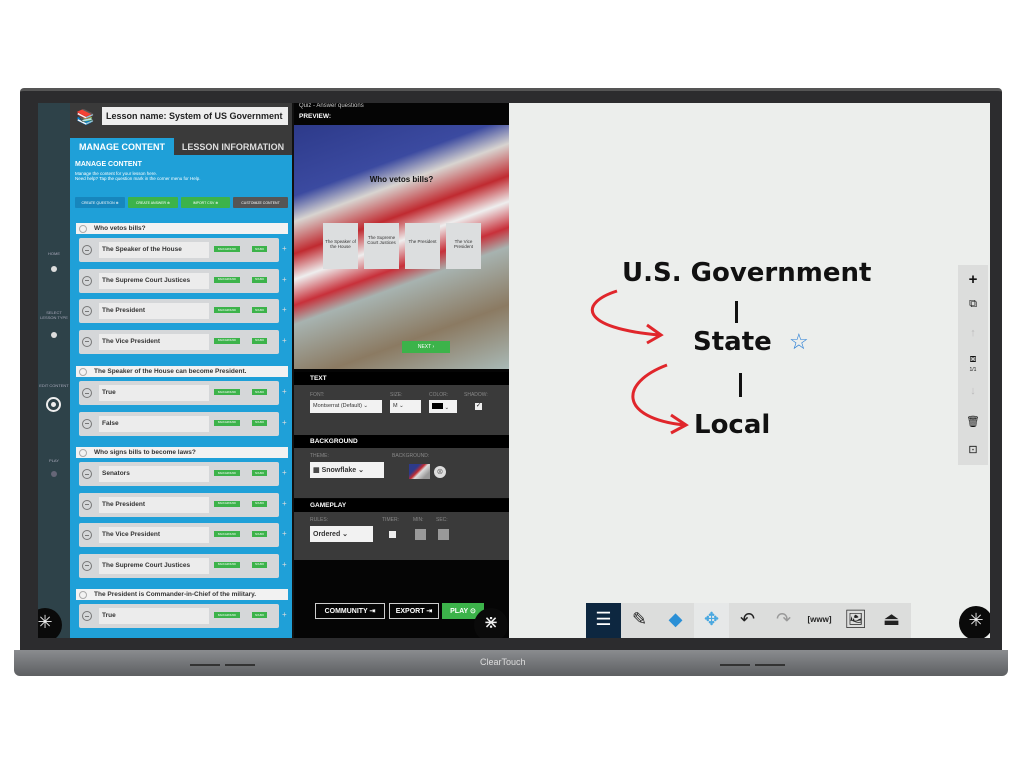  What do you see at coordinates (154, 423) in the screenshot?
I see `answer-text-field: False` at bounding box center [154, 423].